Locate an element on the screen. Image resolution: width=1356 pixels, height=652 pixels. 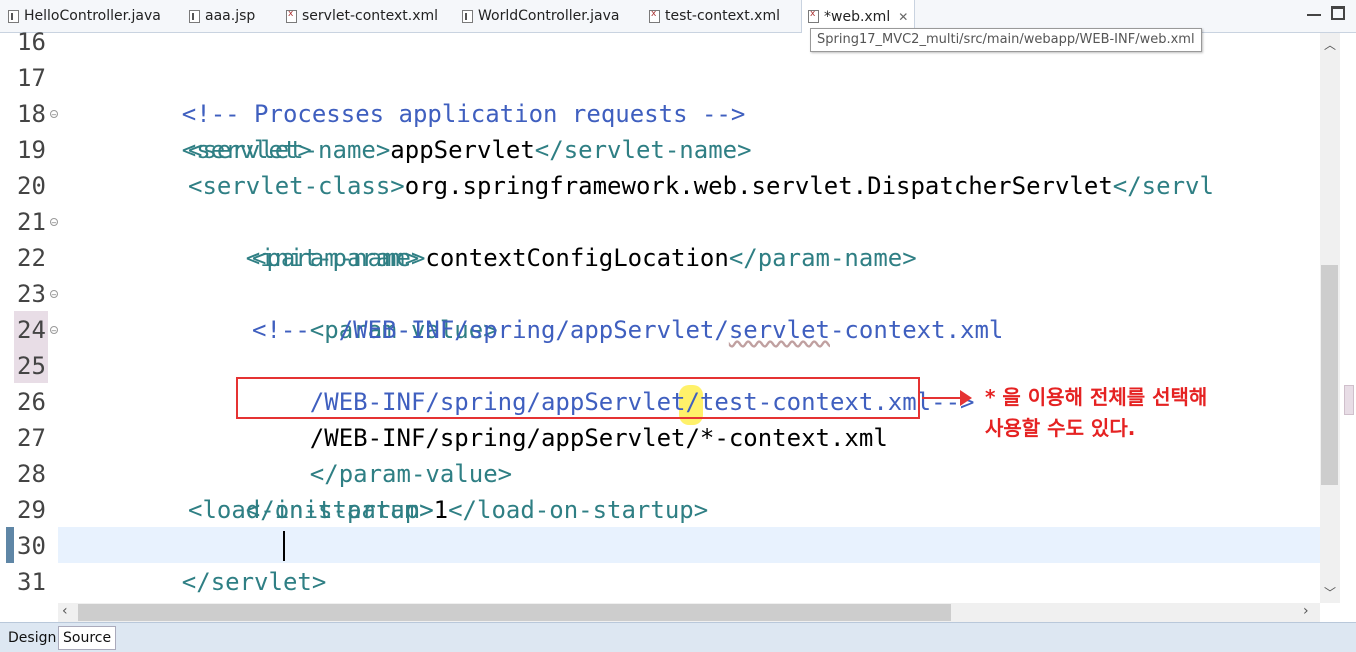
tab-label: WorldController.java is located at coordinates (549, 16).